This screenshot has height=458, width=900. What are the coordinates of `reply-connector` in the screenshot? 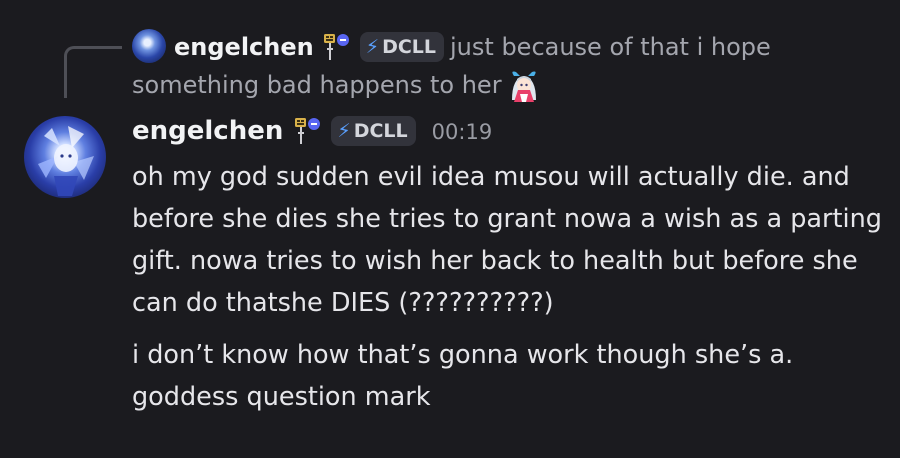 It's located at (93, 72).